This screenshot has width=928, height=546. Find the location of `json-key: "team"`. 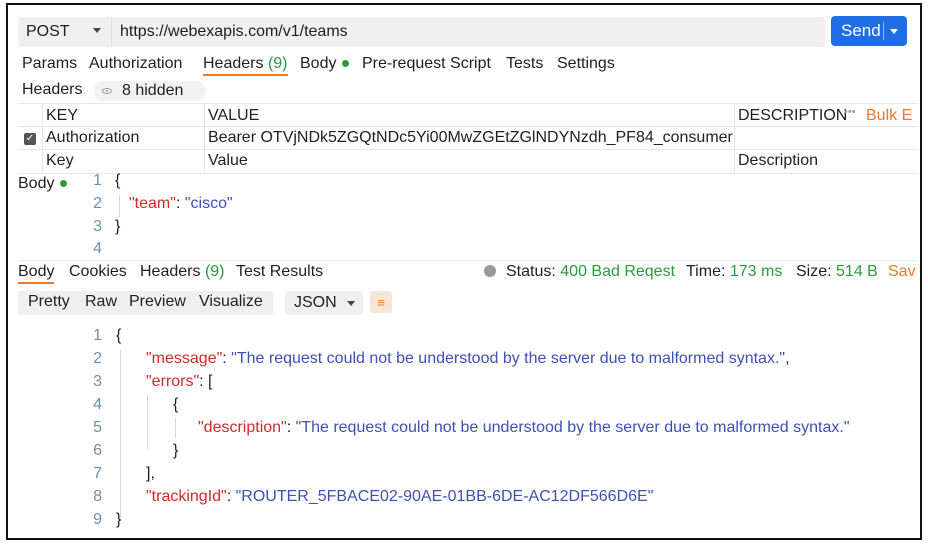

json-key: "team" is located at coordinates (152, 203).